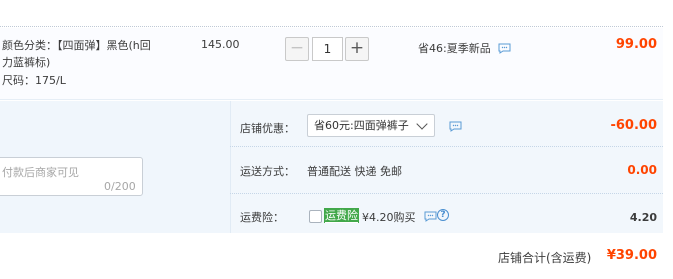 The image size is (673, 279). What do you see at coordinates (389, 217) in the screenshot?
I see `insurance-price: ¥4.20购买` at bounding box center [389, 217].